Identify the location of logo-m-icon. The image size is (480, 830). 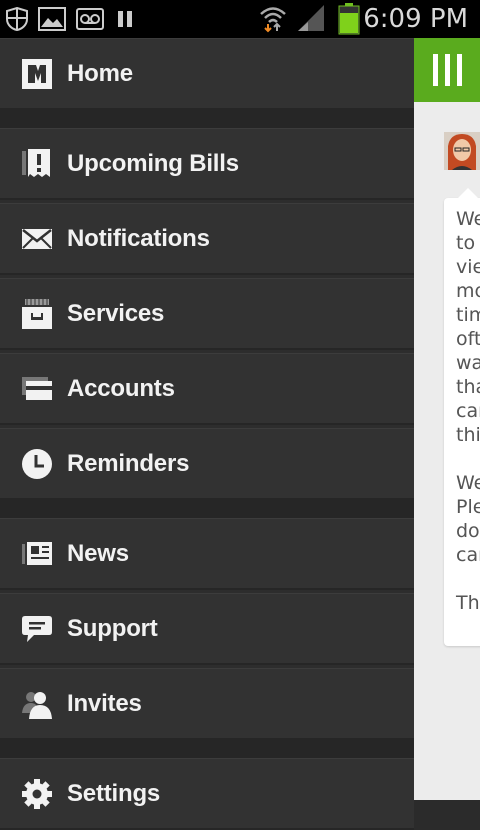
(37, 74).